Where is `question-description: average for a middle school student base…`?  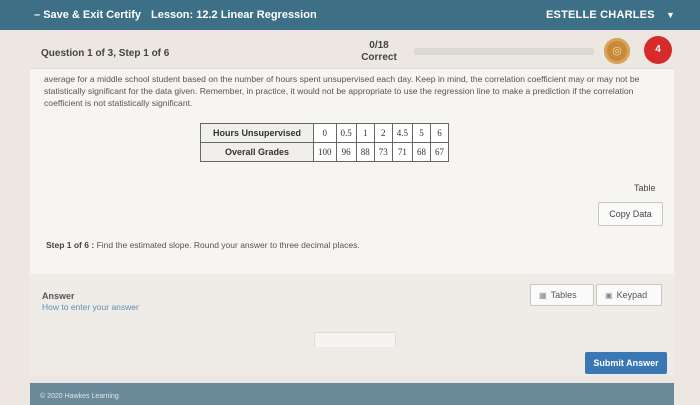 question-description: average for a middle school student base… is located at coordinates (342, 91).